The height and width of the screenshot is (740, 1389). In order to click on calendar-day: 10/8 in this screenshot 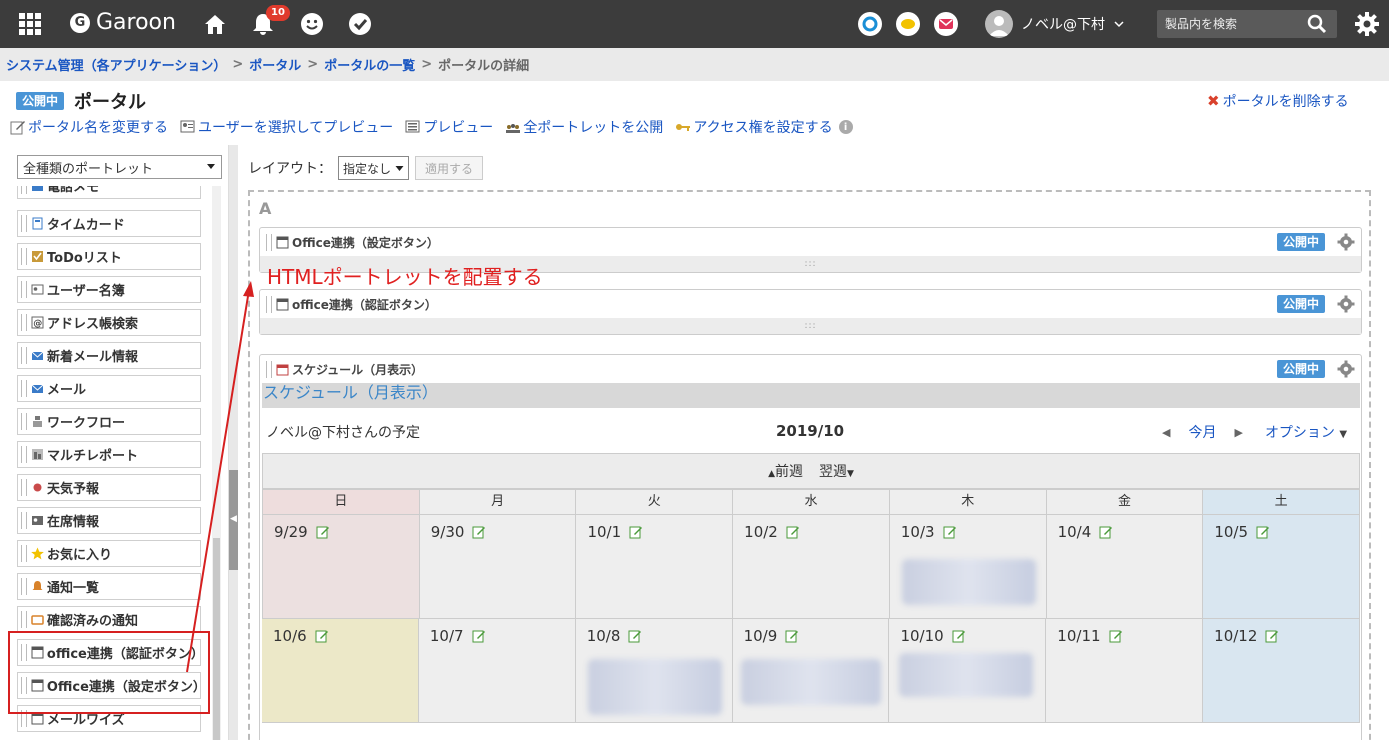, I will do `click(654, 671)`.